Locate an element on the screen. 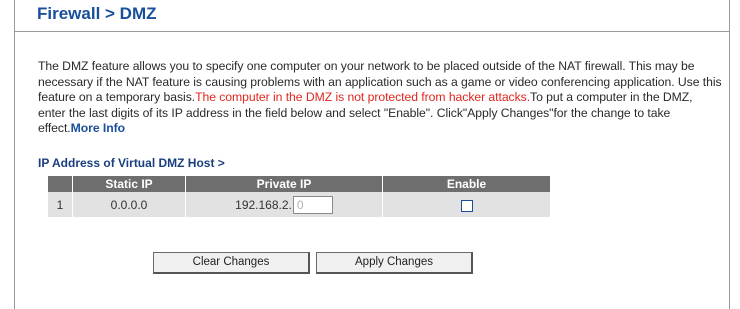  table-row: 1 0.0.0.0 192.168.2. is located at coordinates (299, 204).